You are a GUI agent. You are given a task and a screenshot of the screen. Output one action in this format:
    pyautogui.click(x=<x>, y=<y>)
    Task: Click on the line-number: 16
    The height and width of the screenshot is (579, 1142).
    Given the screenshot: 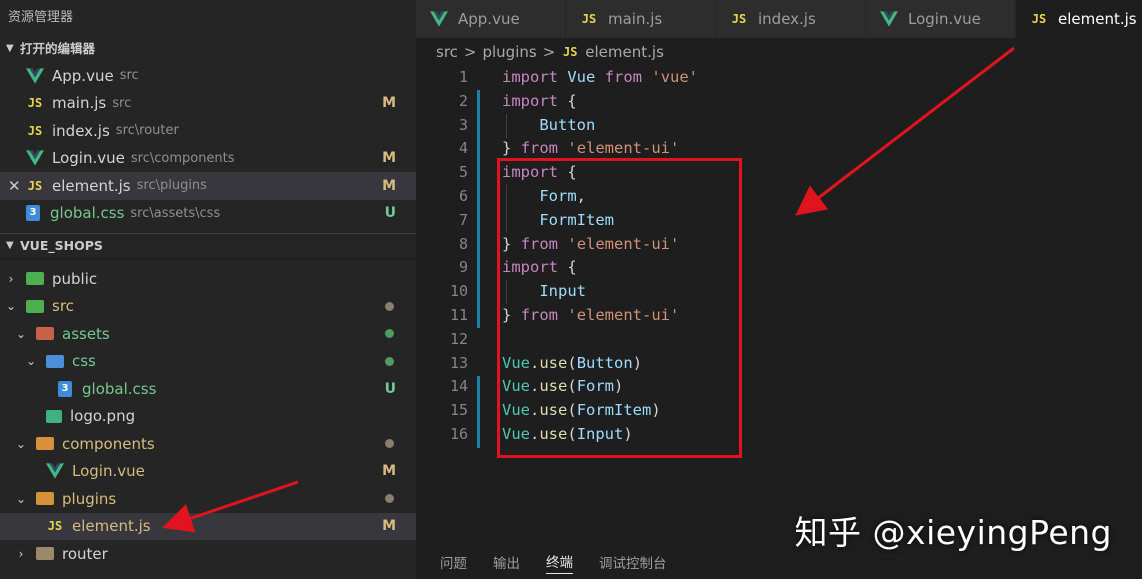 What is the action you would take?
    pyautogui.click(x=458, y=433)
    